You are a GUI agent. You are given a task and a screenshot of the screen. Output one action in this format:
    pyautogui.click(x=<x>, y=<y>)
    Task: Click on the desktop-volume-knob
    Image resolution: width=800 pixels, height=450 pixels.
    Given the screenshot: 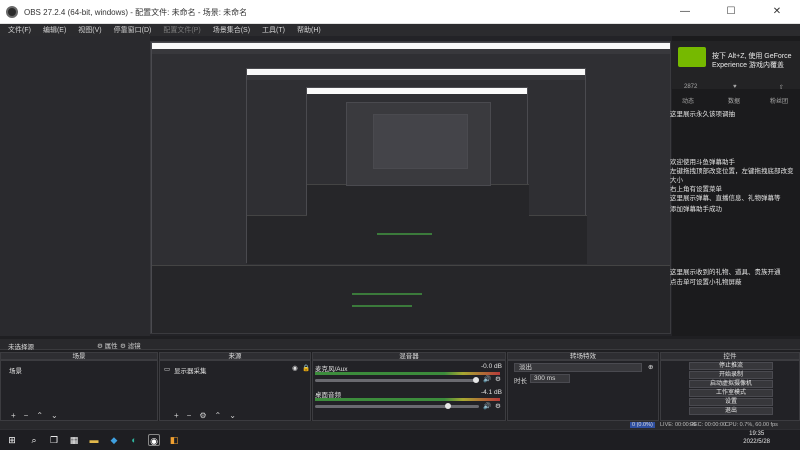 What is the action you would take?
    pyautogui.click(x=448, y=406)
    